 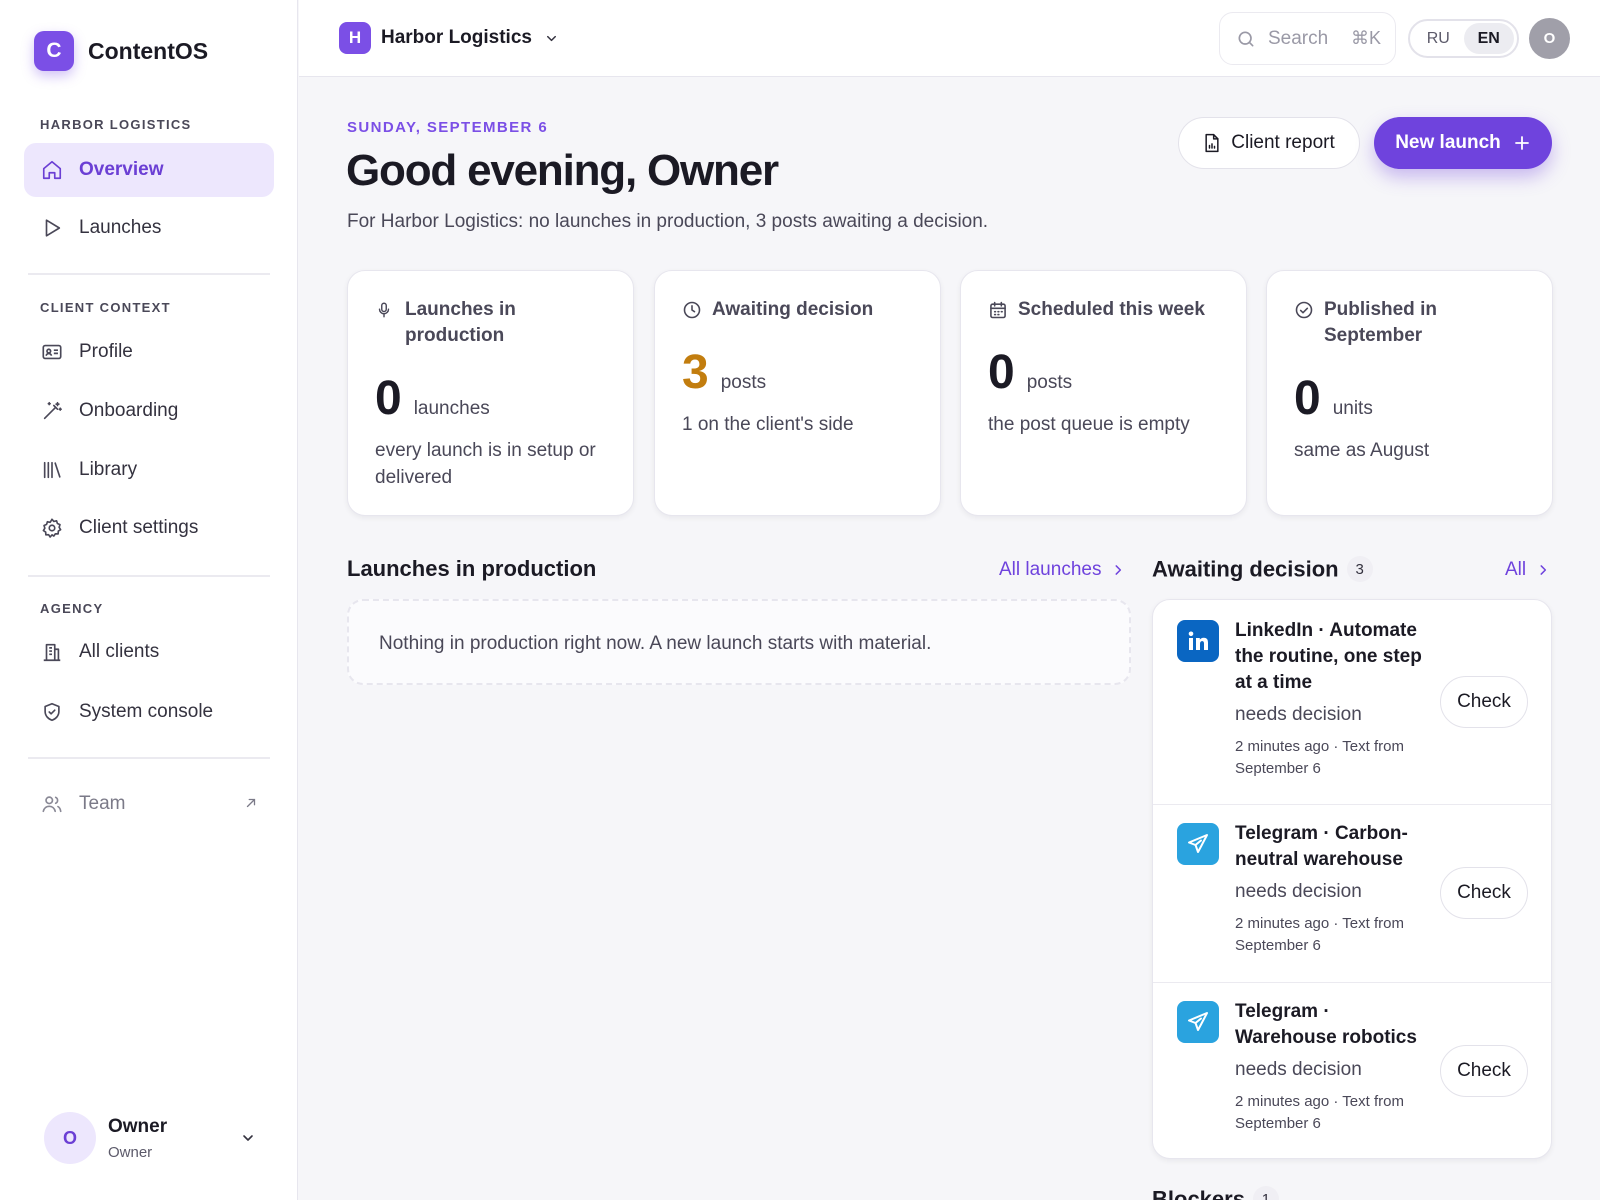 What do you see at coordinates (138, 1126) in the screenshot?
I see `user-name: Owner` at bounding box center [138, 1126].